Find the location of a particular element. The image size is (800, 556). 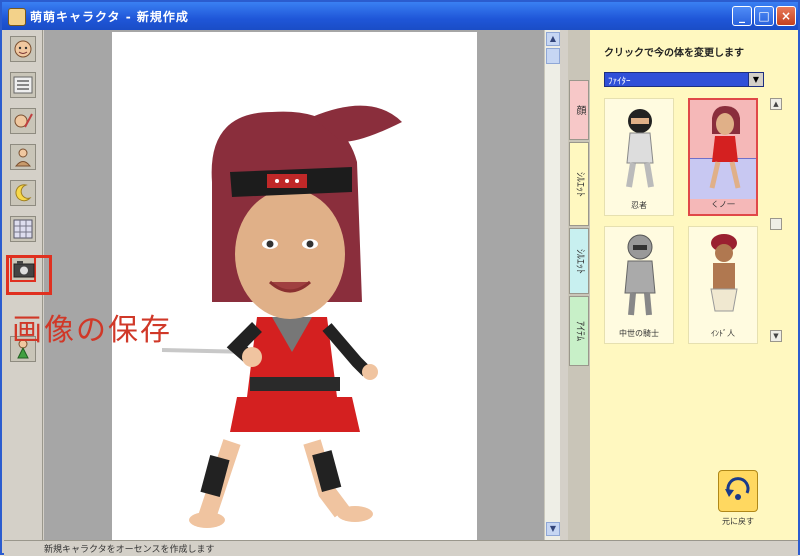

grid-tool-button is located at coordinates (23, 229).